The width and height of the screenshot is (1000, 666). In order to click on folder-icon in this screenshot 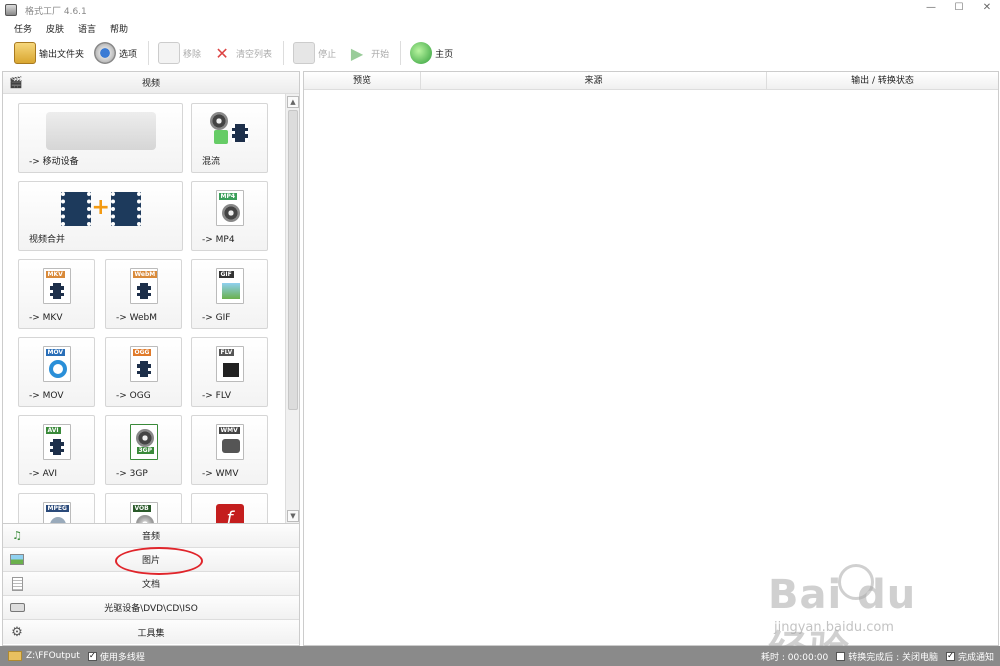, I will do `click(25, 53)`.